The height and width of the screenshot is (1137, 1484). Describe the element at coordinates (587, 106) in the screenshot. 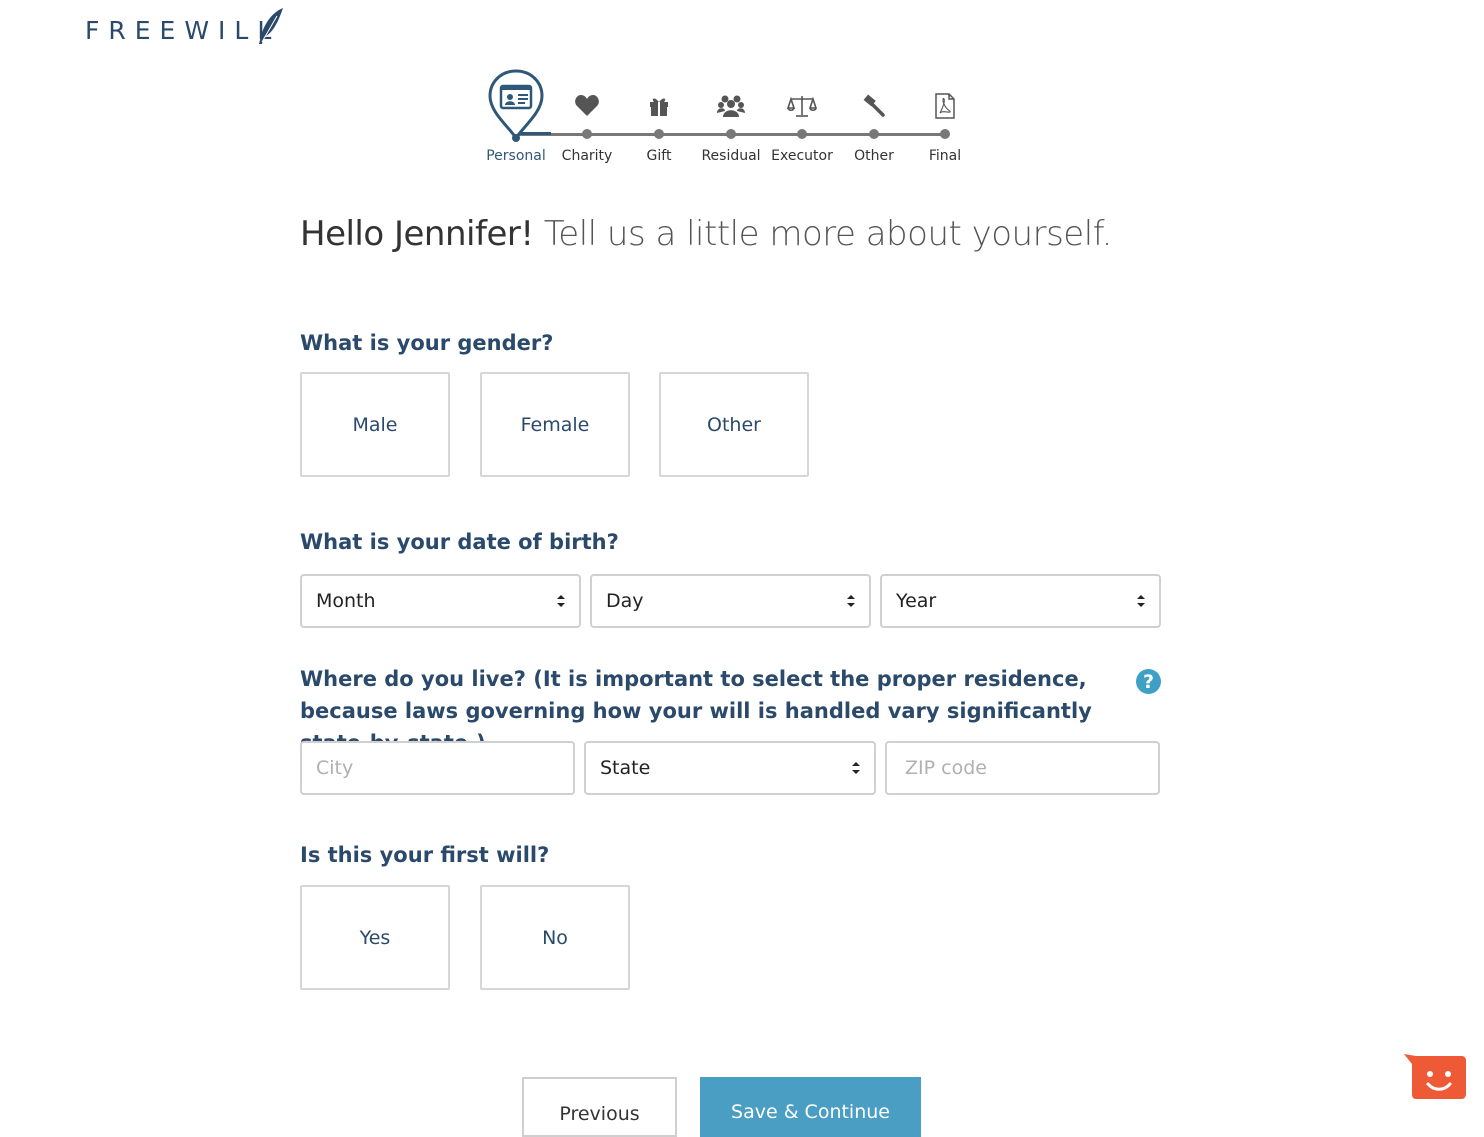

I see `heart-icon` at that location.